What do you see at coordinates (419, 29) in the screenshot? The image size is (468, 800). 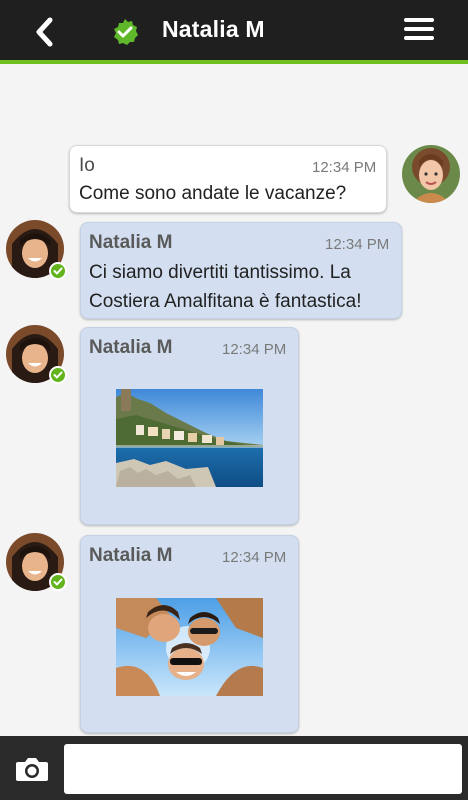 I see `hamburger-menu-icon` at bounding box center [419, 29].